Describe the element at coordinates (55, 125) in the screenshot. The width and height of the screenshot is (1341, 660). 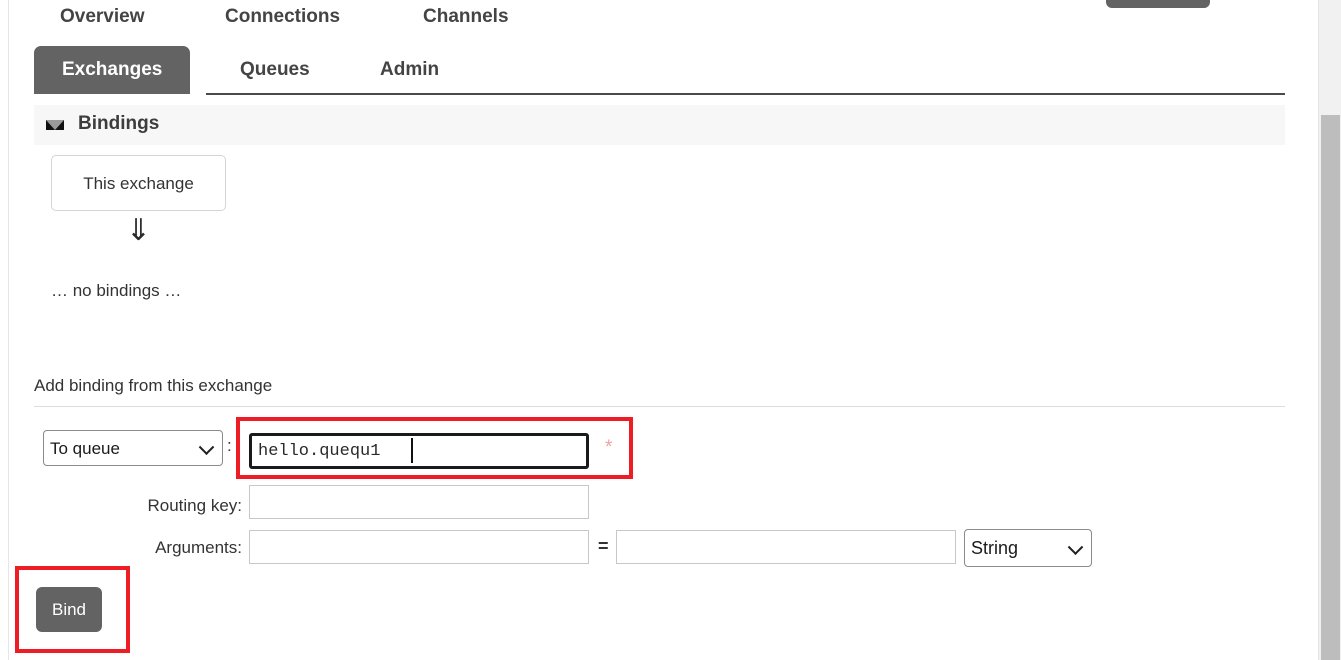
I see `triangle-down-icon` at that location.